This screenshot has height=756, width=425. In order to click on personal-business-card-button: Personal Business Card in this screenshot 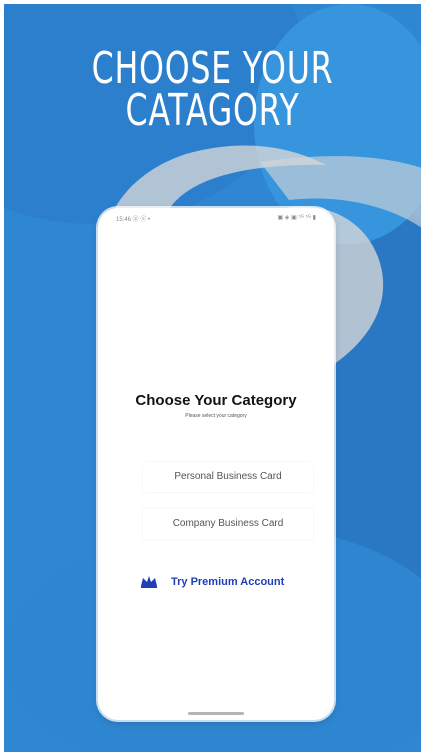, I will do `click(228, 477)`.